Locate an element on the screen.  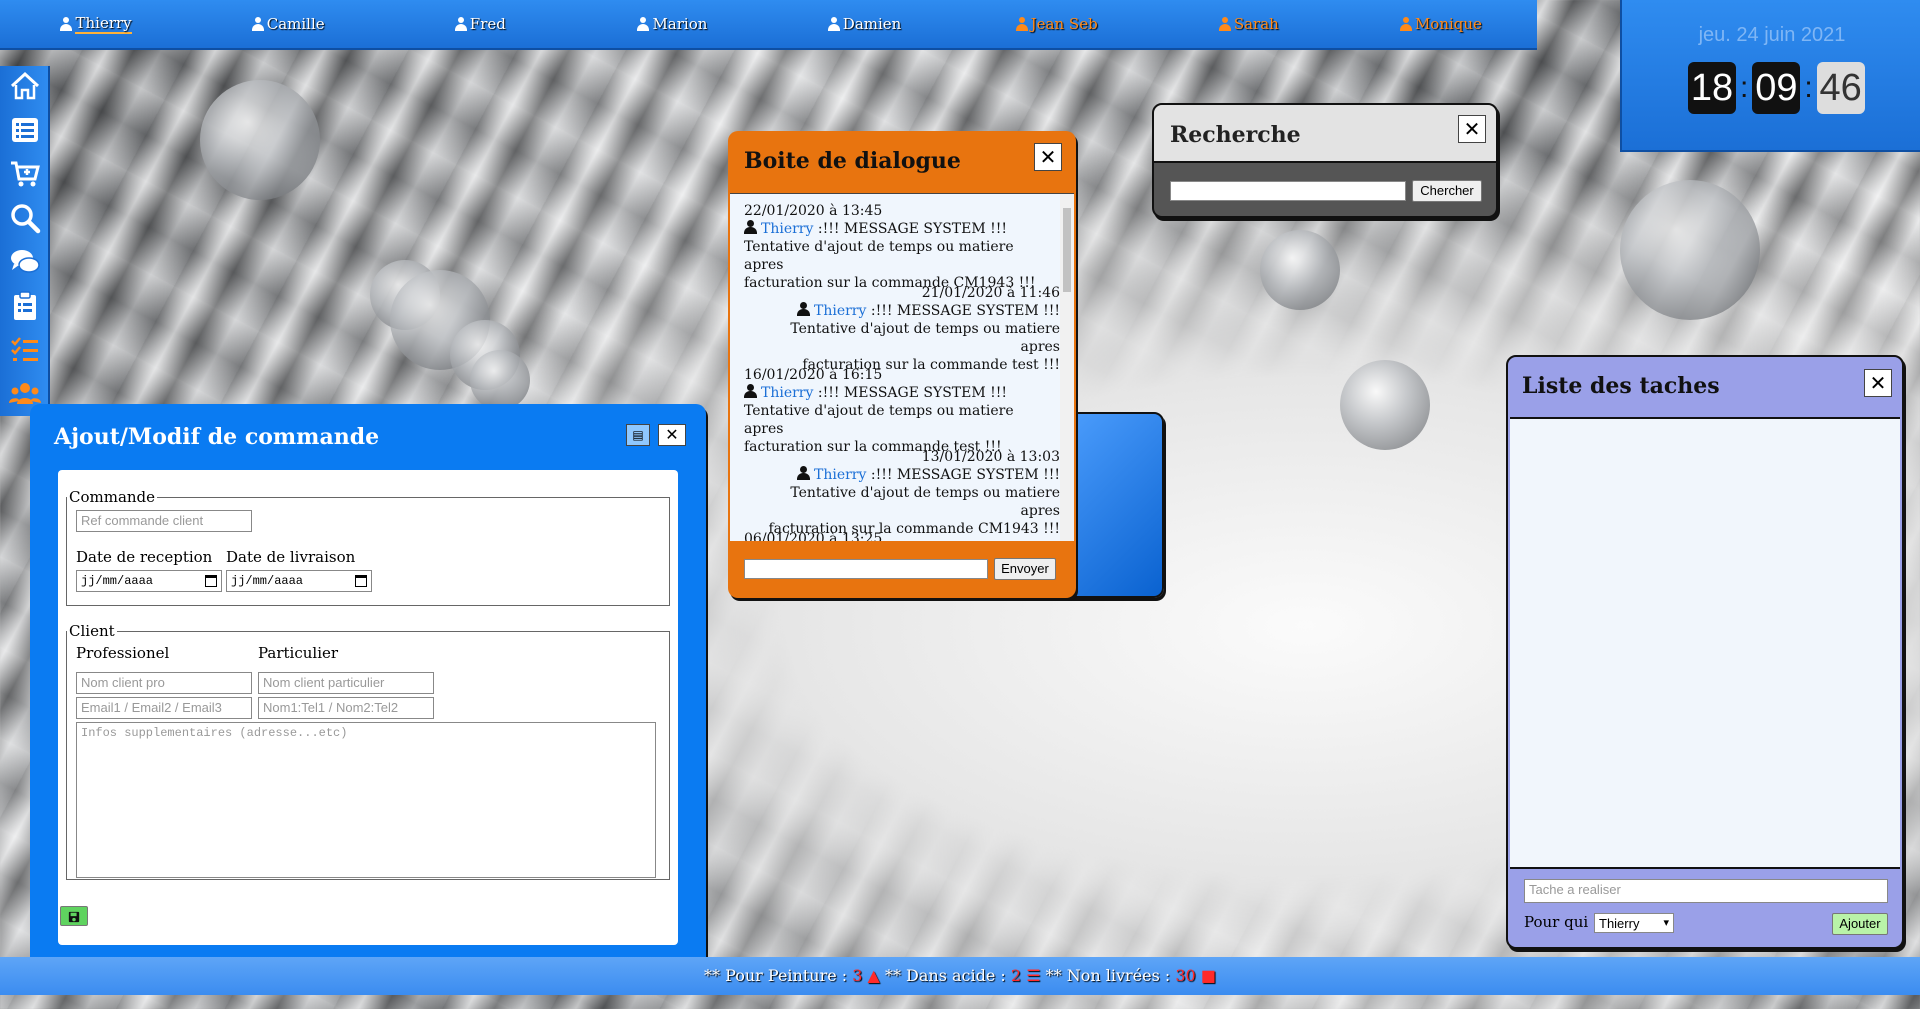
user-tab-monique: Monique is located at coordinates (1441, 24).